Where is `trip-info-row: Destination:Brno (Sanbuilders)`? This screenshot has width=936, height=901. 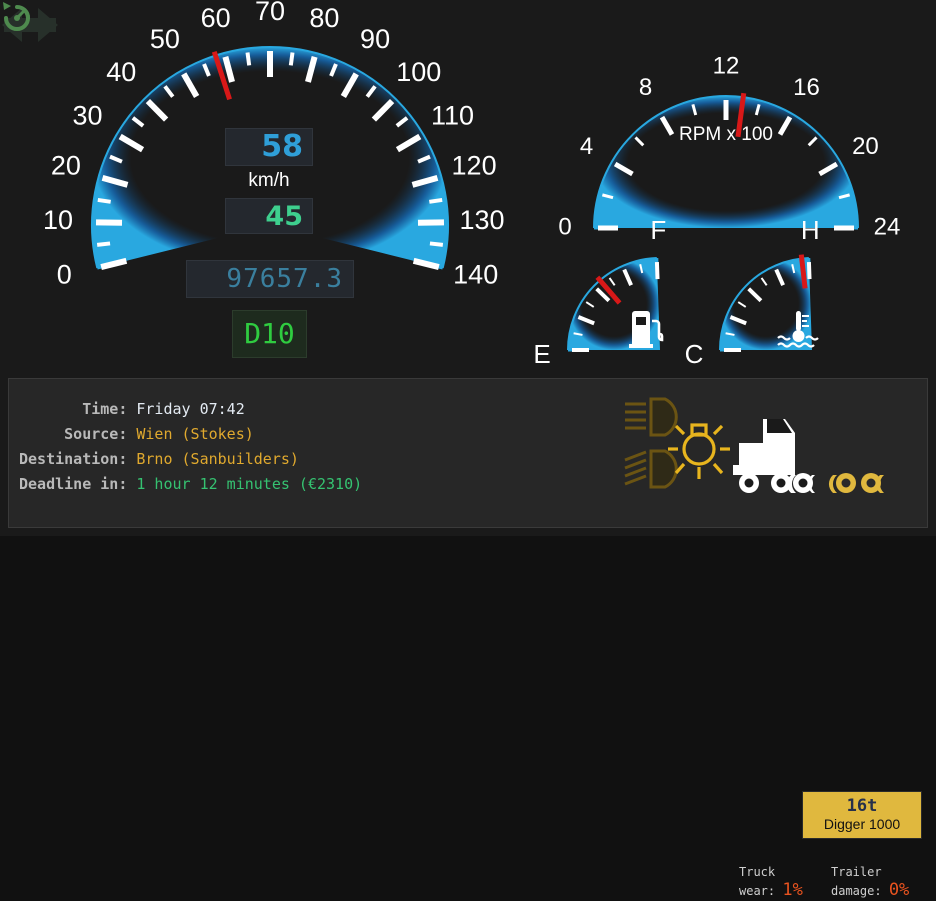
trip-info-row: Destination:Brno (Sanbuilders) is located at coordinates (190, 459).